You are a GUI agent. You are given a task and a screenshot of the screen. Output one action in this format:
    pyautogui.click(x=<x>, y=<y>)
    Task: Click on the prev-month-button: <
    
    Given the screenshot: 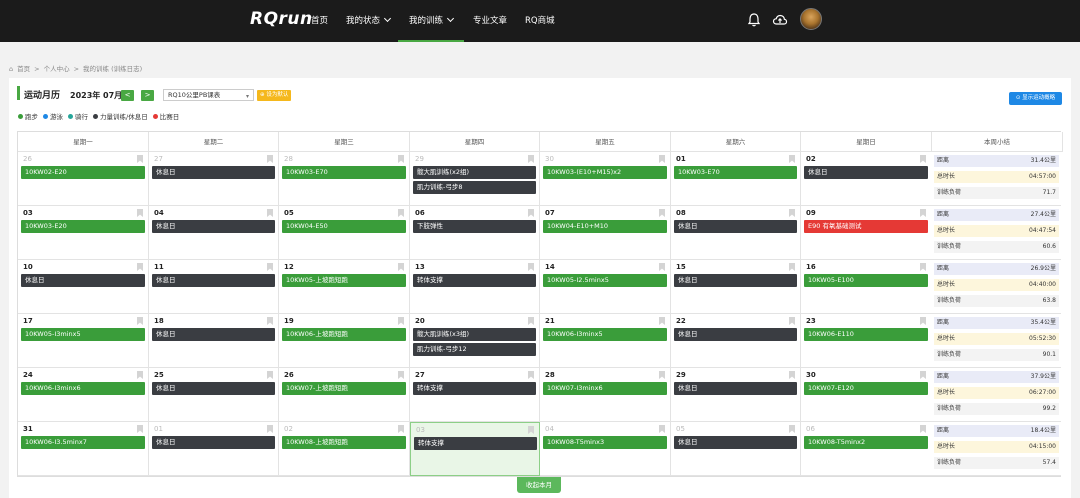 What is the action you would take?
    pyautogui.click(x=127, y=95)
    